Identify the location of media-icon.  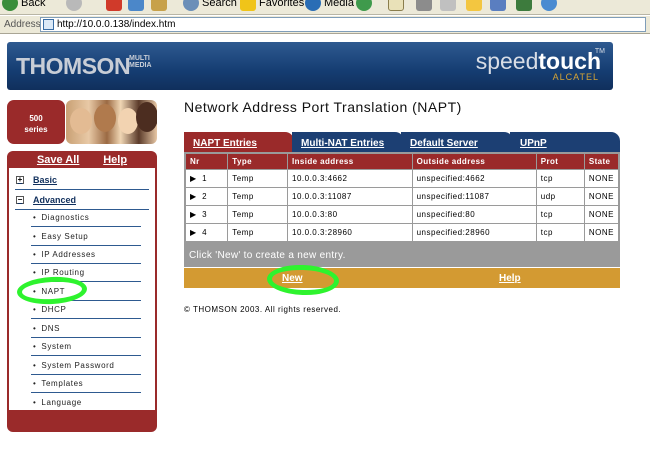
(313, 5).